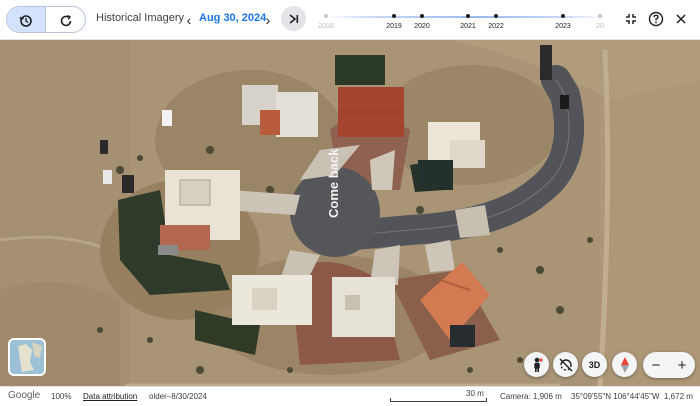 The image size is (700, 406). I want to click on close-button, so click(681, 19).